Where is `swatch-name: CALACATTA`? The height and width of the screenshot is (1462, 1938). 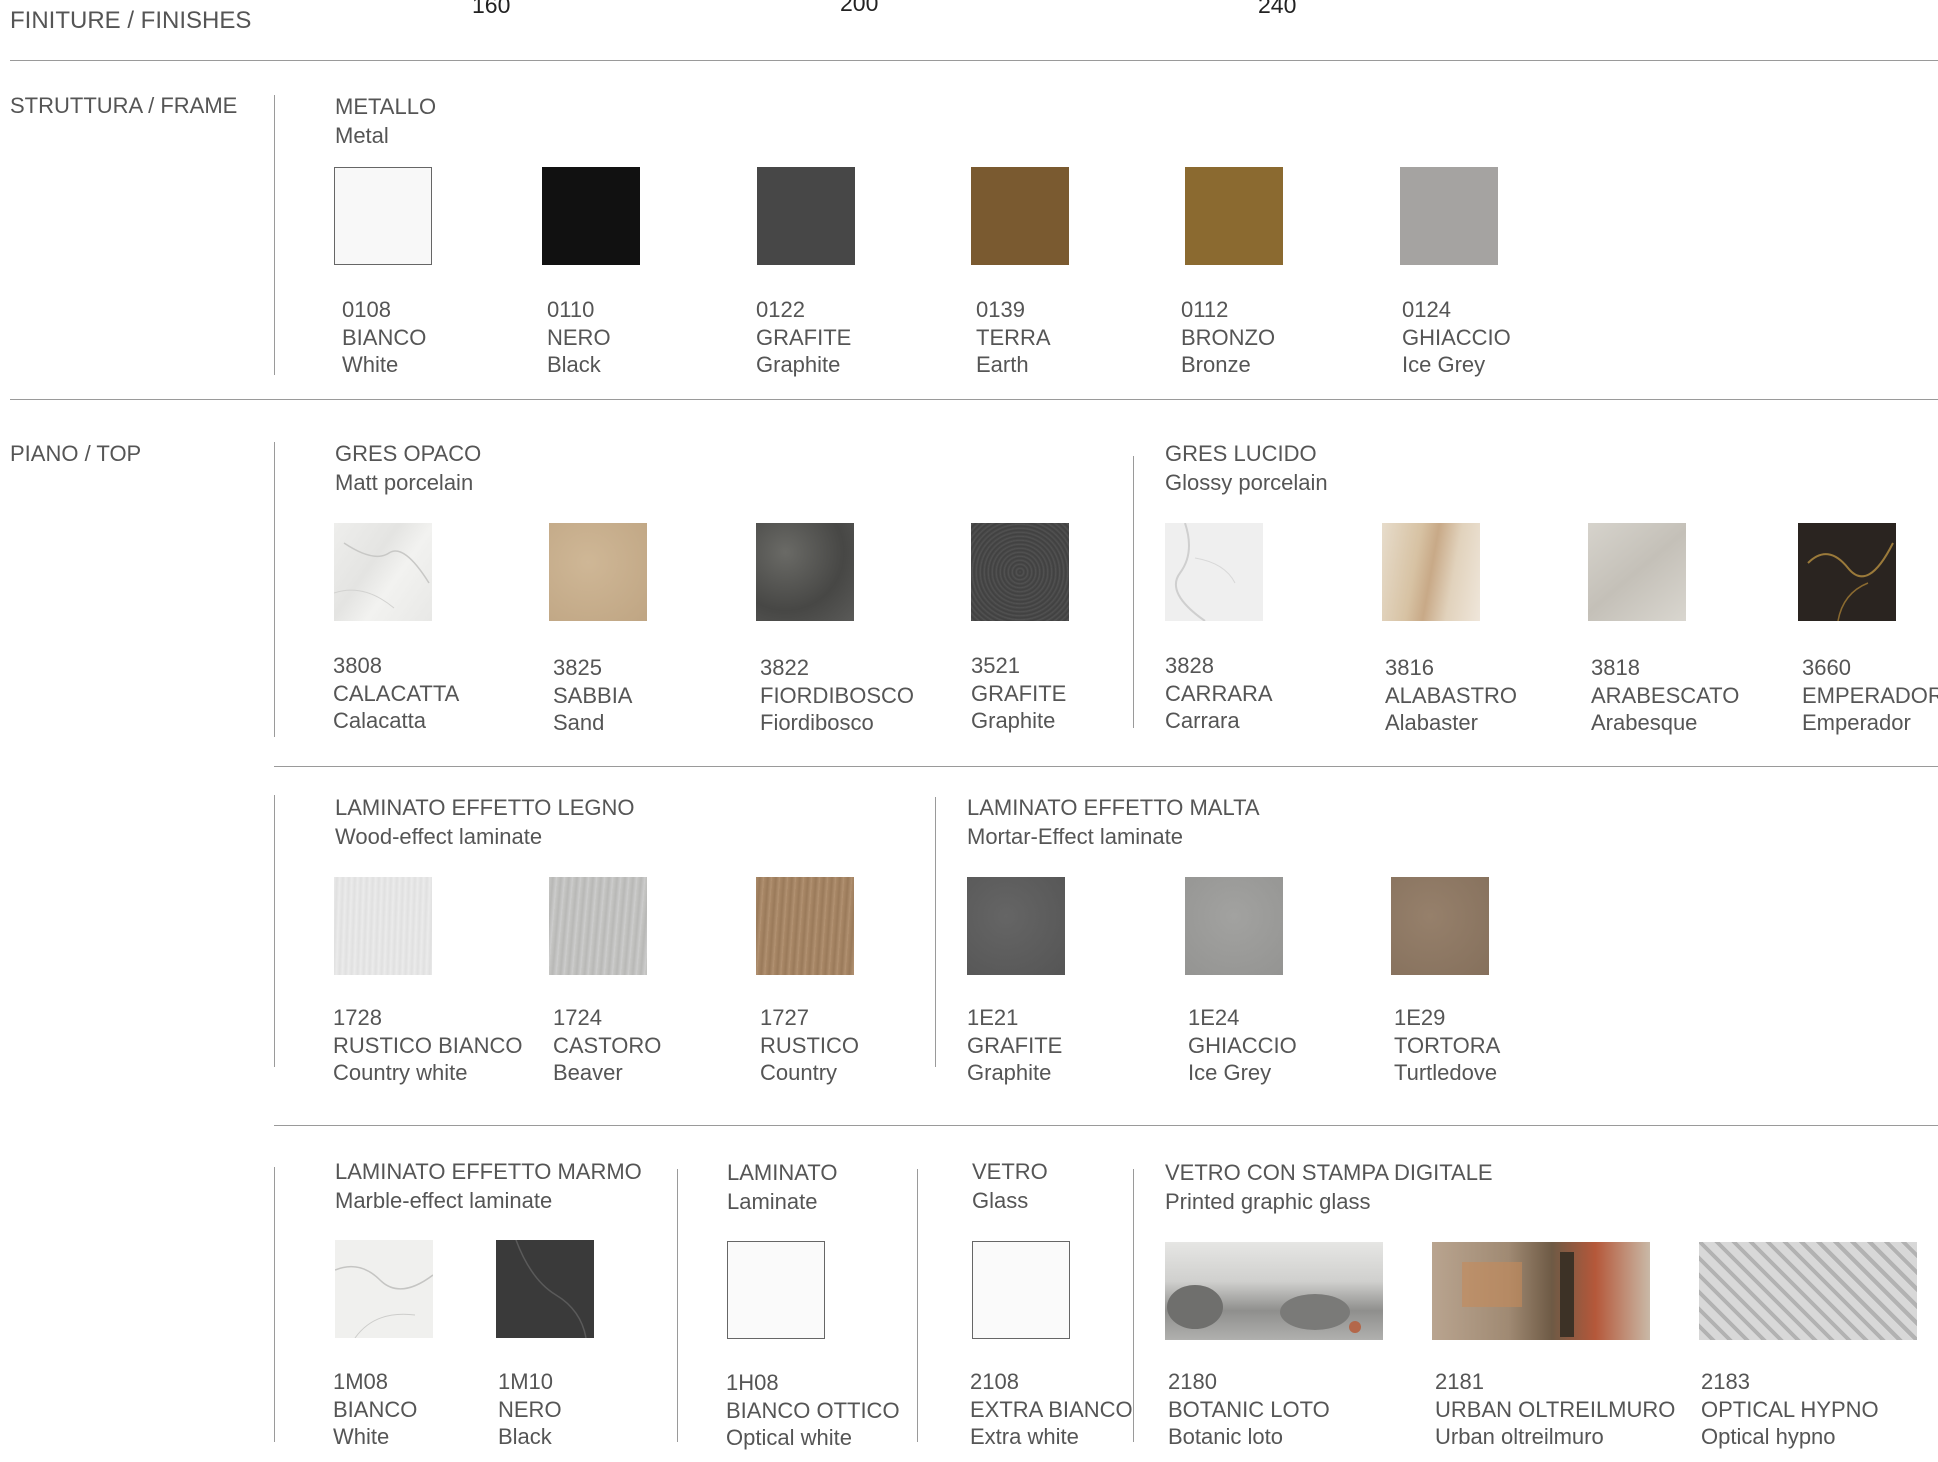
swatch-name: CALACATTA is located at coordinates (396, 693).